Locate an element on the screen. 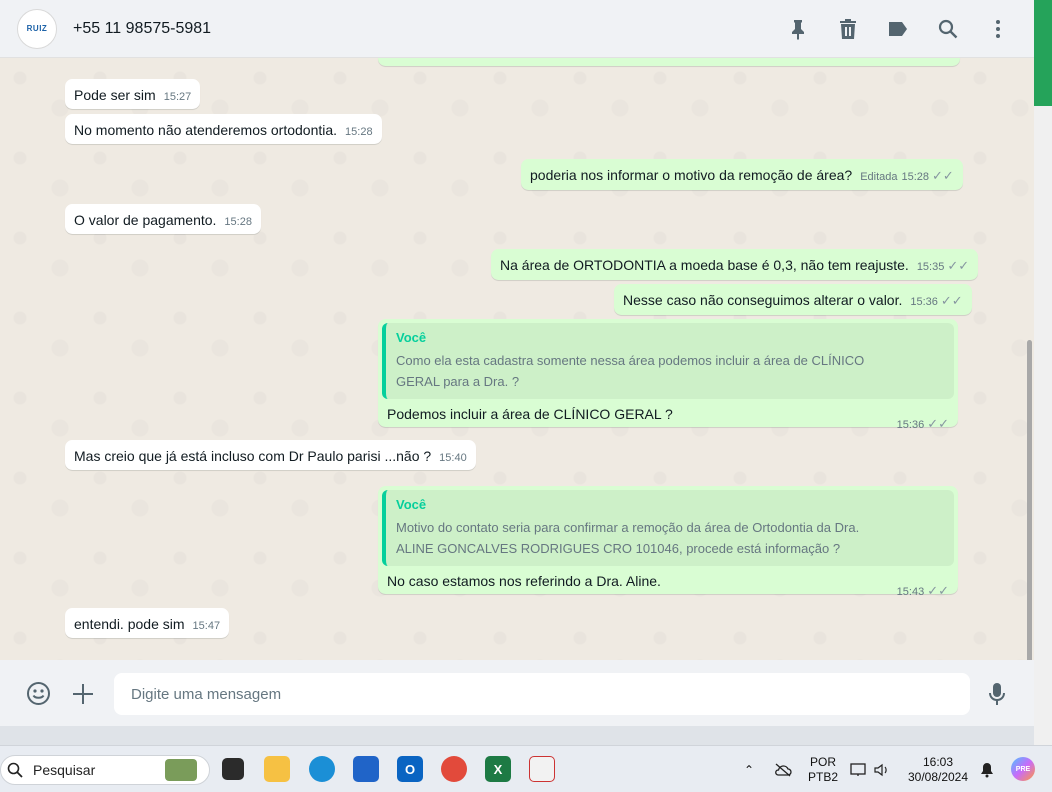 The height and width of the screenshot is (792, 1052). desktop-gap is located at coordinates (517, 735).